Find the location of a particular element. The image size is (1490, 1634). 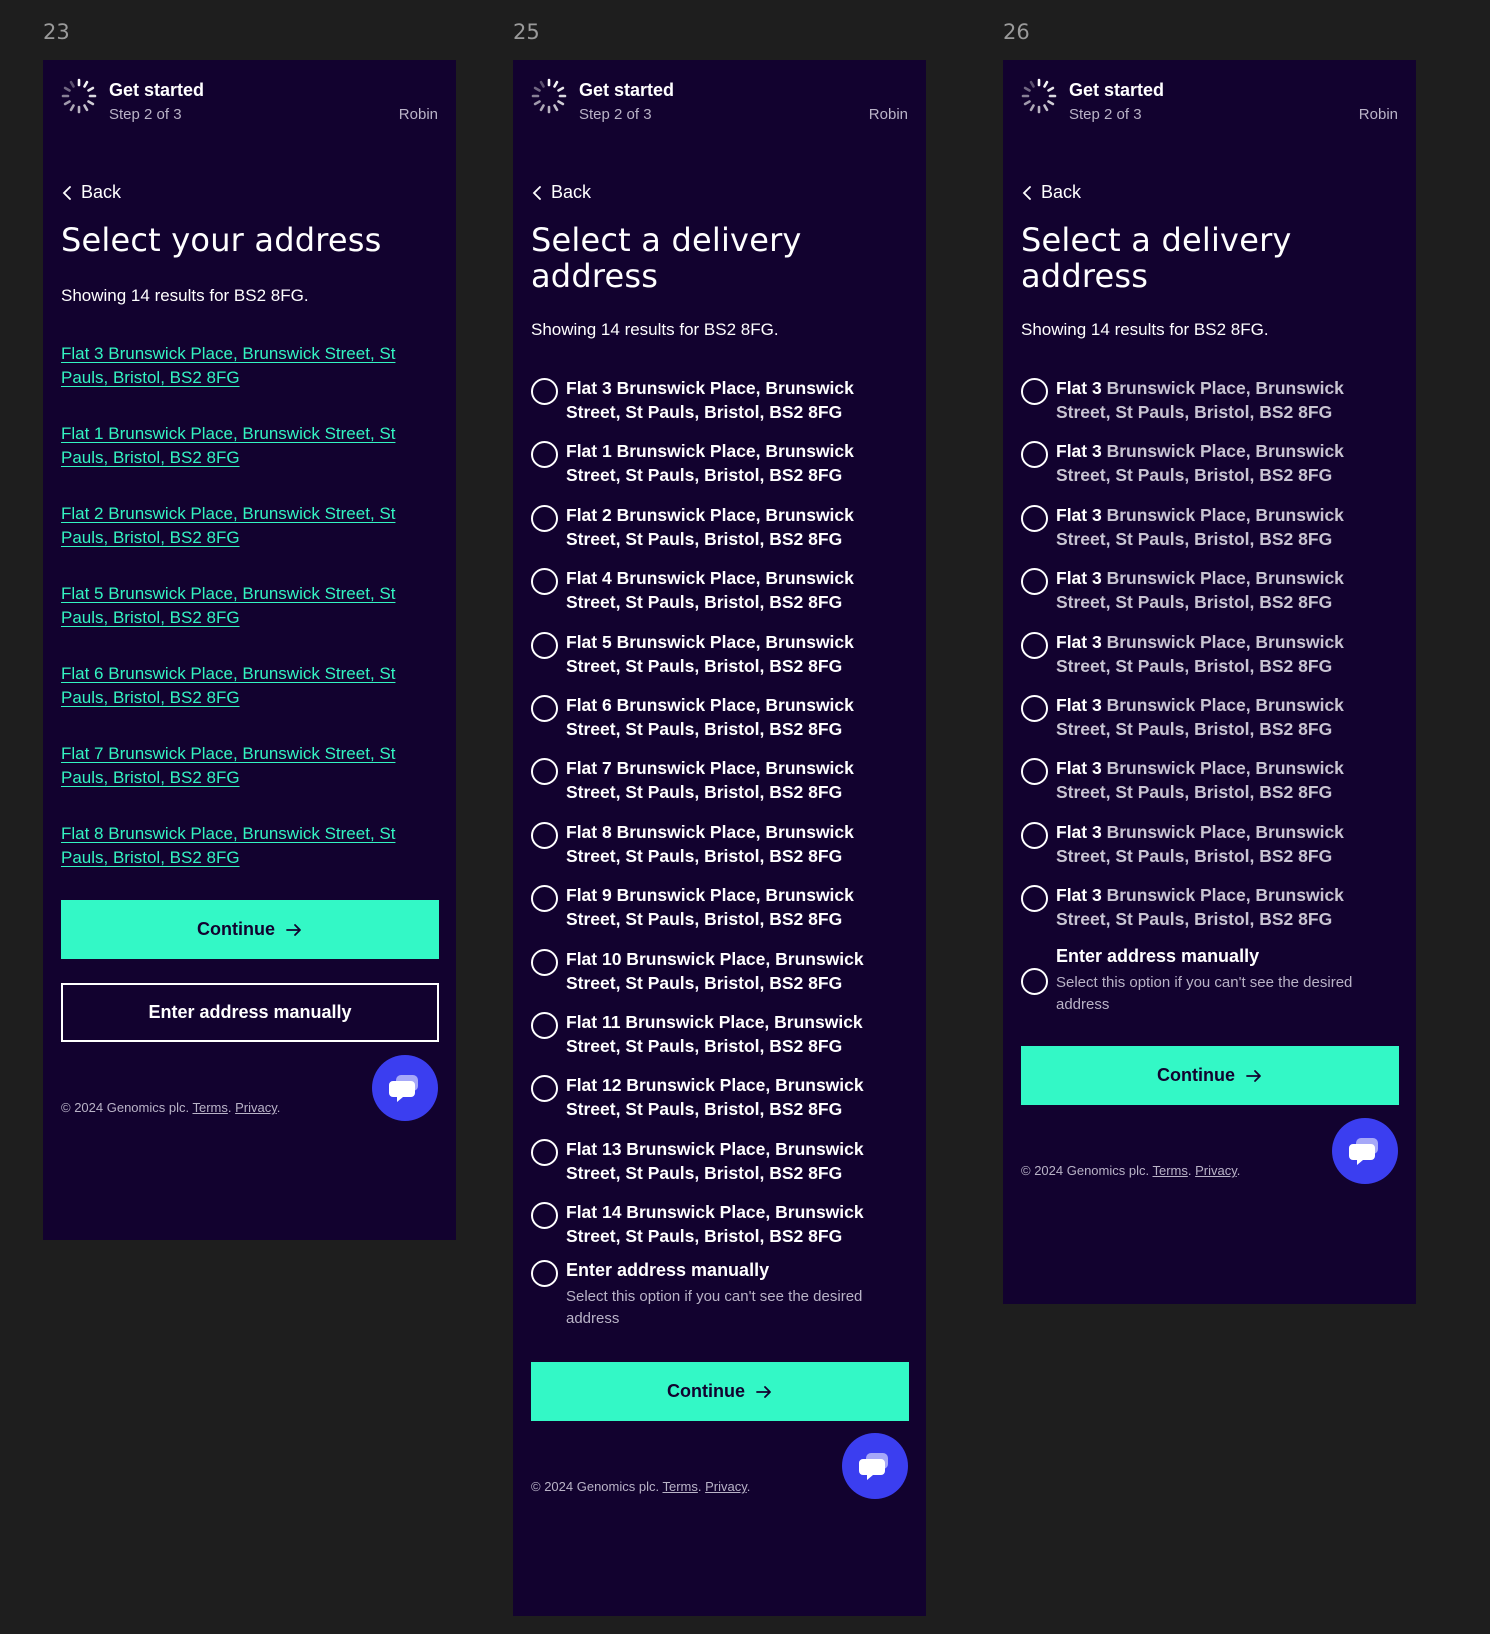

chat-icon is located at coordinates (1363, 1151).